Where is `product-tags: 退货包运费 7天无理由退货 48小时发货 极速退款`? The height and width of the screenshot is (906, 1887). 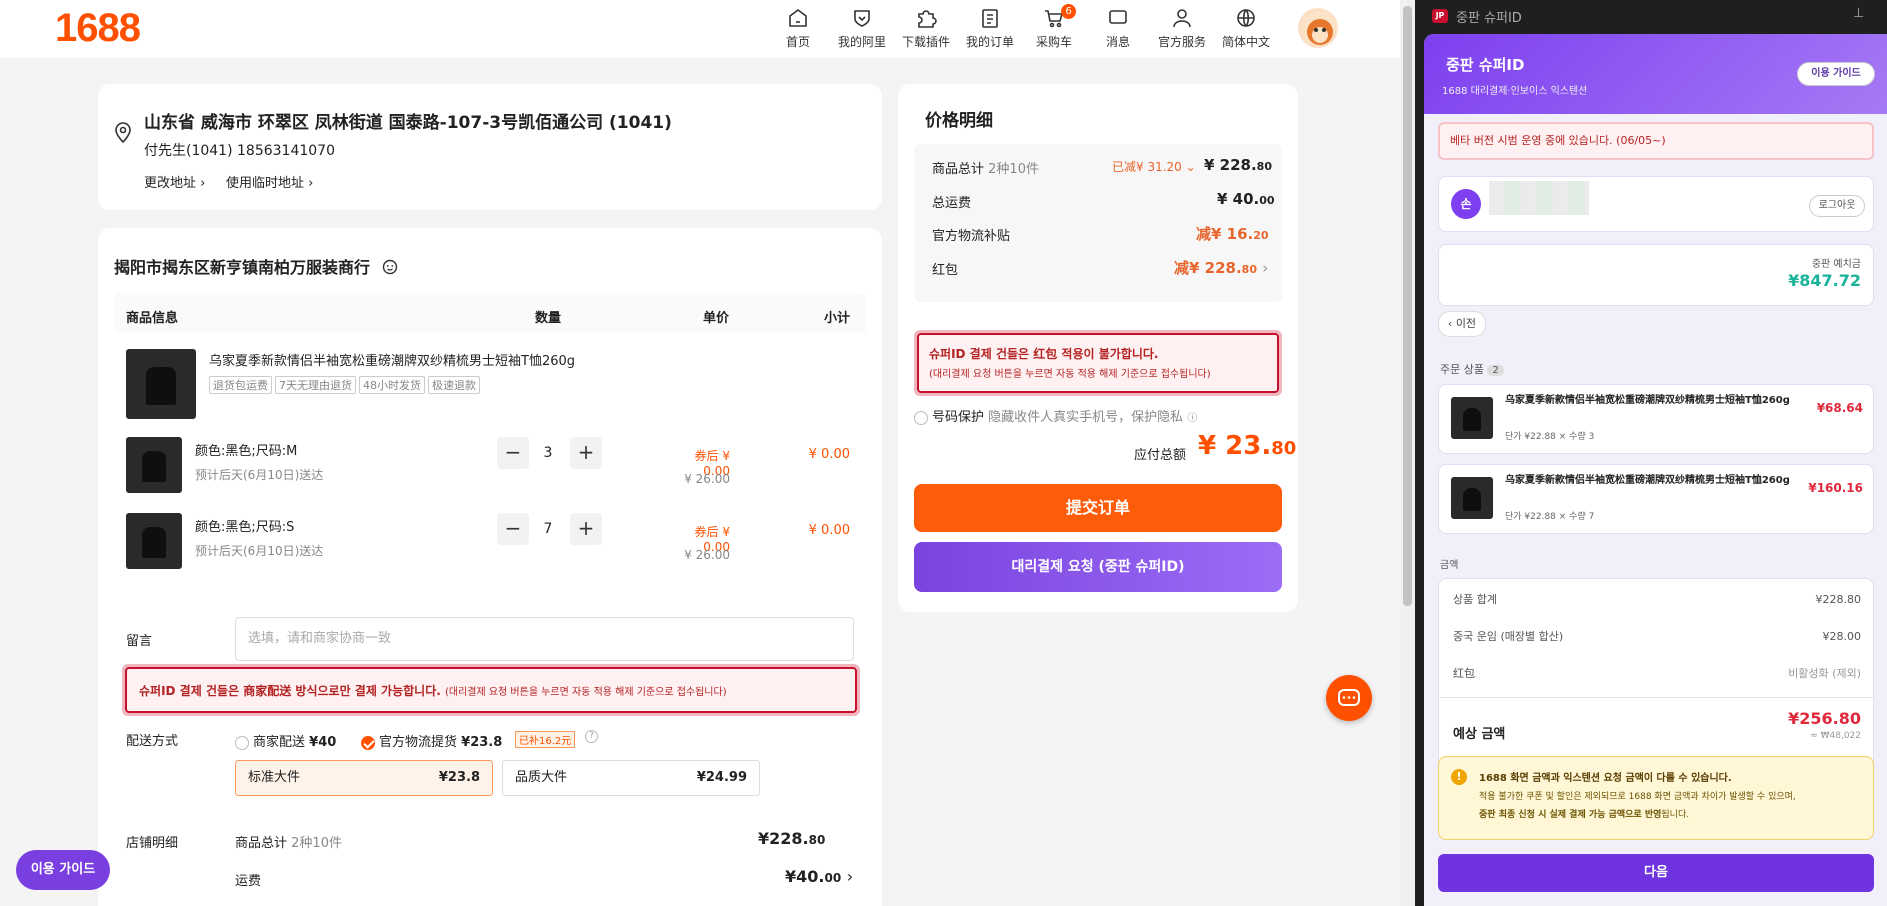
product-tags: 退货包运费 7天无理由退货 48小时发货 极速退款 is located at coordinates (346, 385).